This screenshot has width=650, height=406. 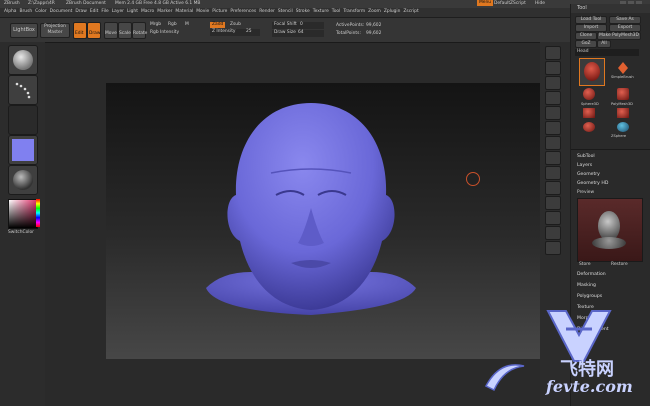 I want to click on menu-item: Tool, so click(x=336, y=12).